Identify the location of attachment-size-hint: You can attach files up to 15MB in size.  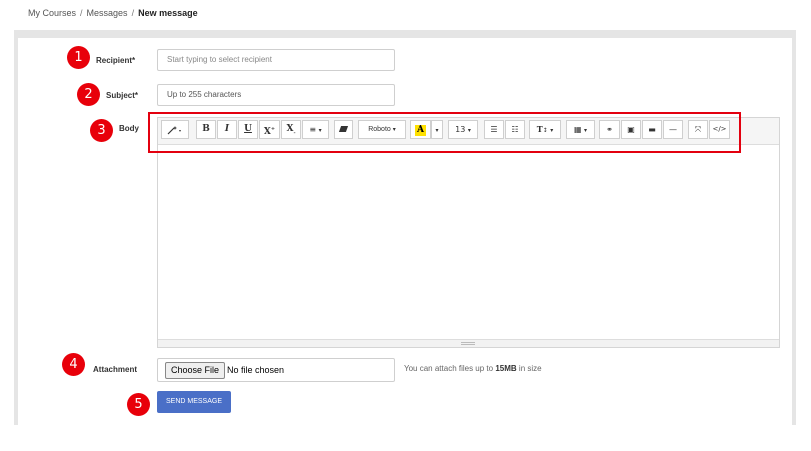
(473, 368).